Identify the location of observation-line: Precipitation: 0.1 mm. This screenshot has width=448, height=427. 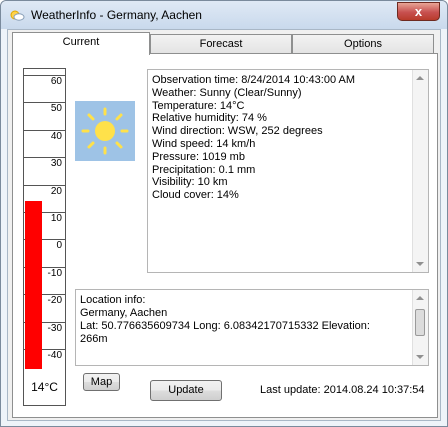
(204, 169).